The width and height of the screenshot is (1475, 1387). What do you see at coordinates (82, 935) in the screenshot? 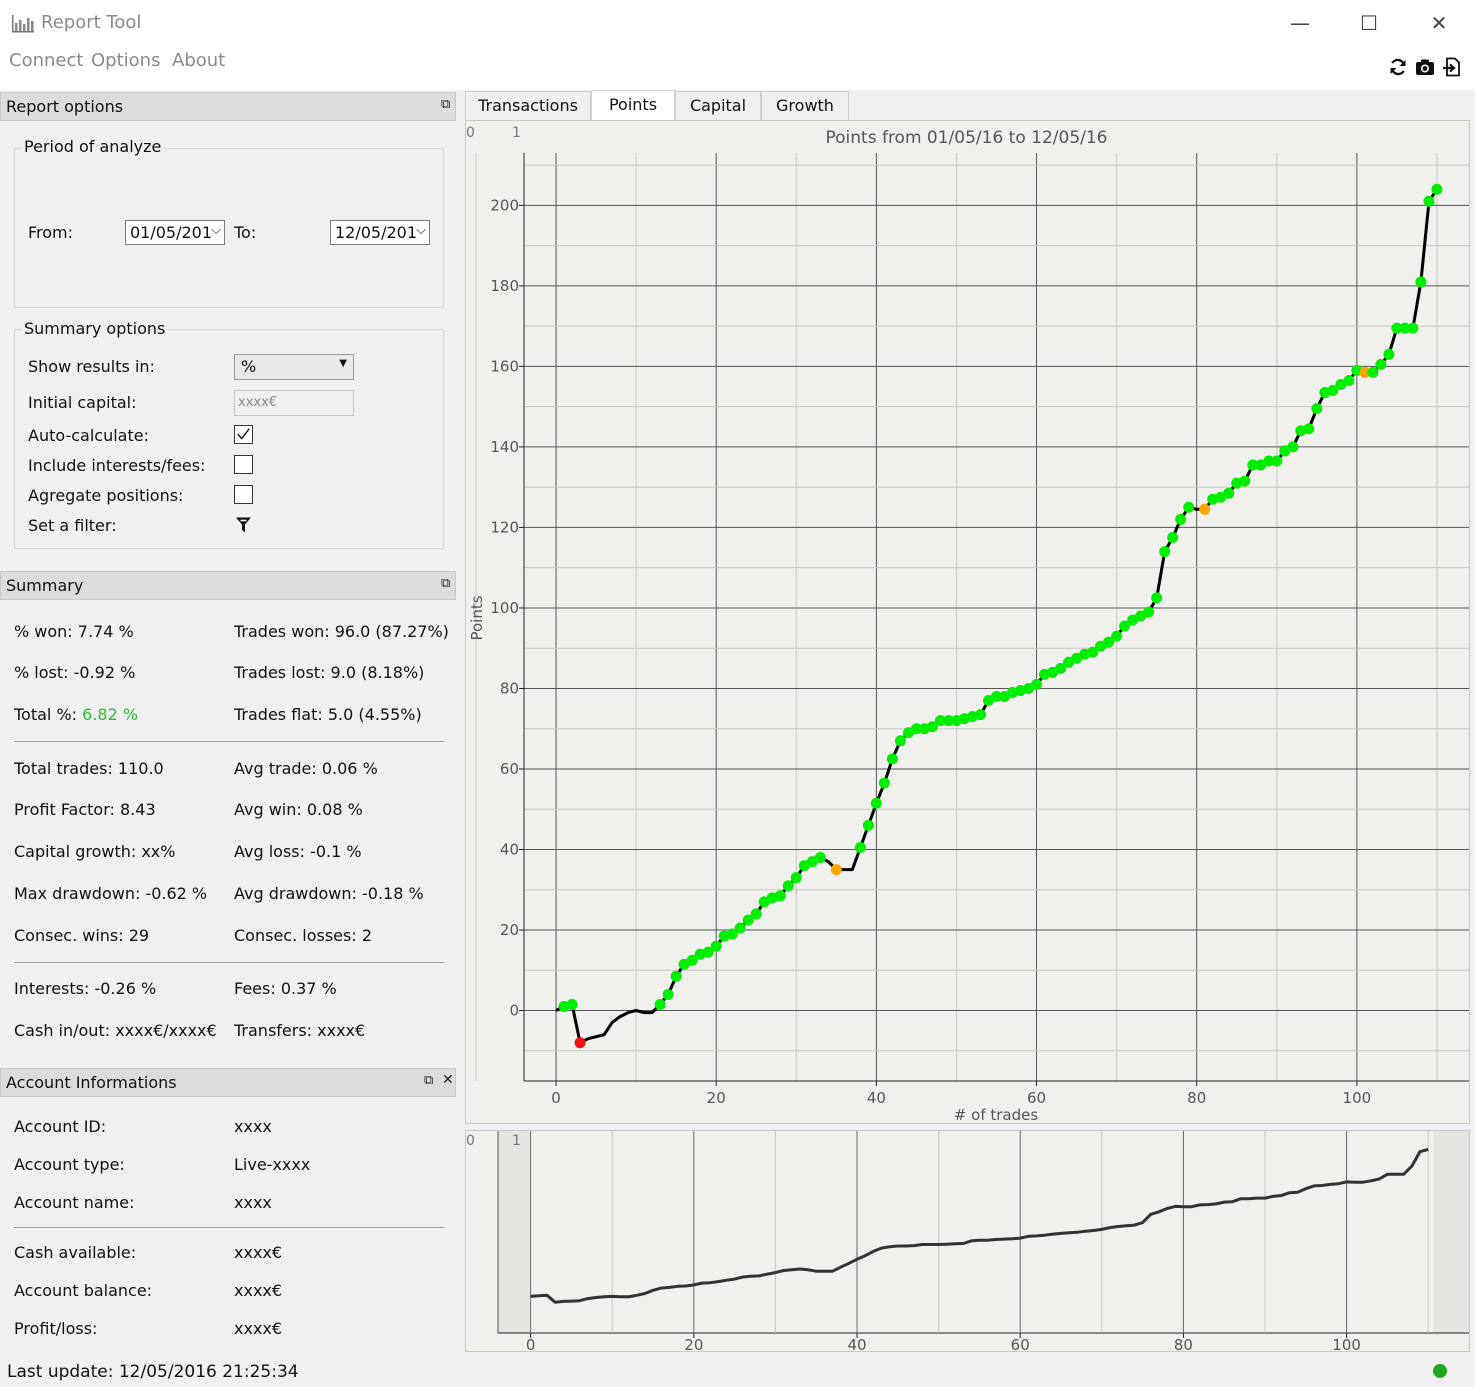
I see `consec-wins: Consec. wins: 29` at bounding box center [82, 935].